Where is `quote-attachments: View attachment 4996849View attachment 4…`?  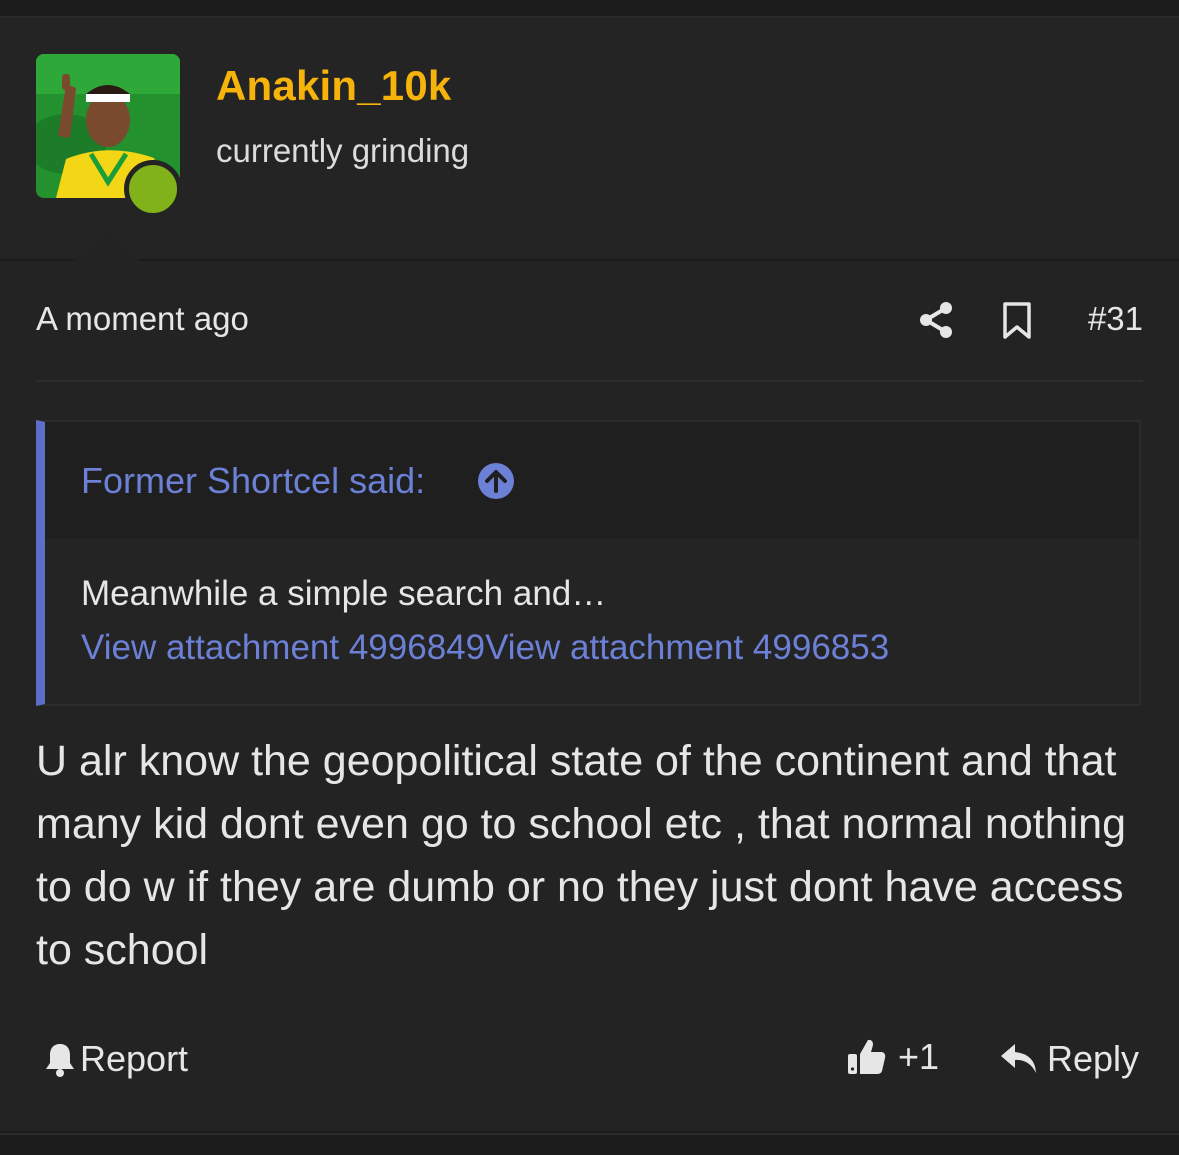
quote-attachments: View attachment 4996849View attachment 4… is located at coordinates (485, 648).